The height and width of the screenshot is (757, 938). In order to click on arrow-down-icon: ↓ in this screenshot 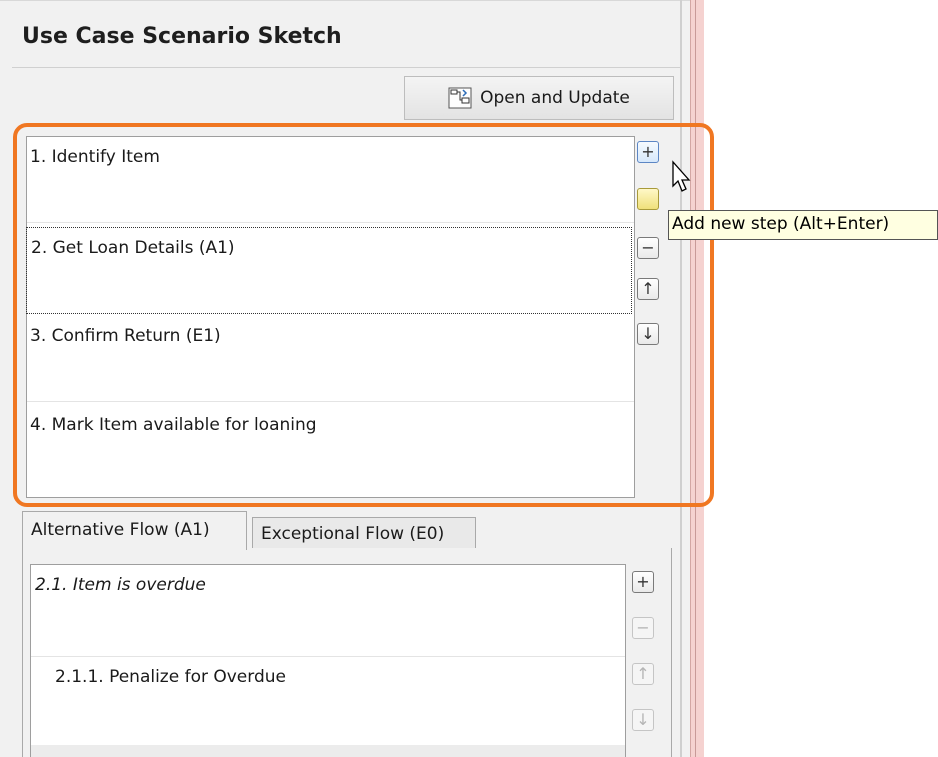, I will do `click(643, 719)`.